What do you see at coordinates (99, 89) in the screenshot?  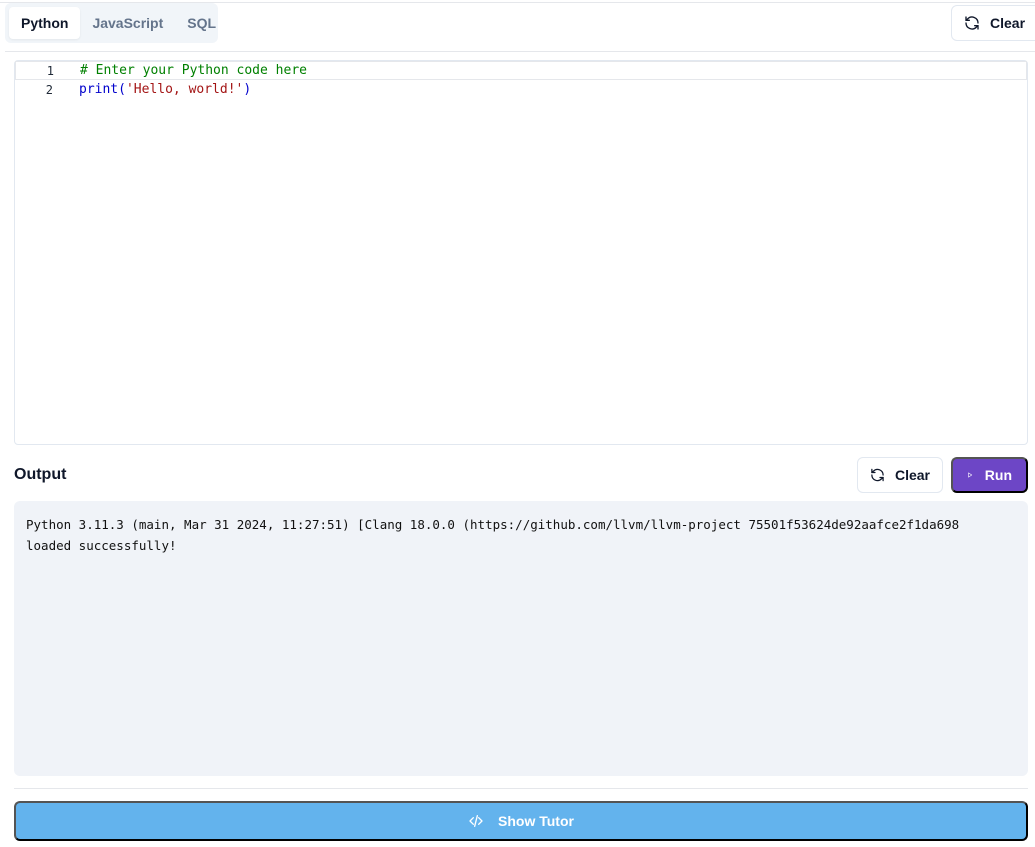 I see `code-function: print` at bounding box center [99, 89].